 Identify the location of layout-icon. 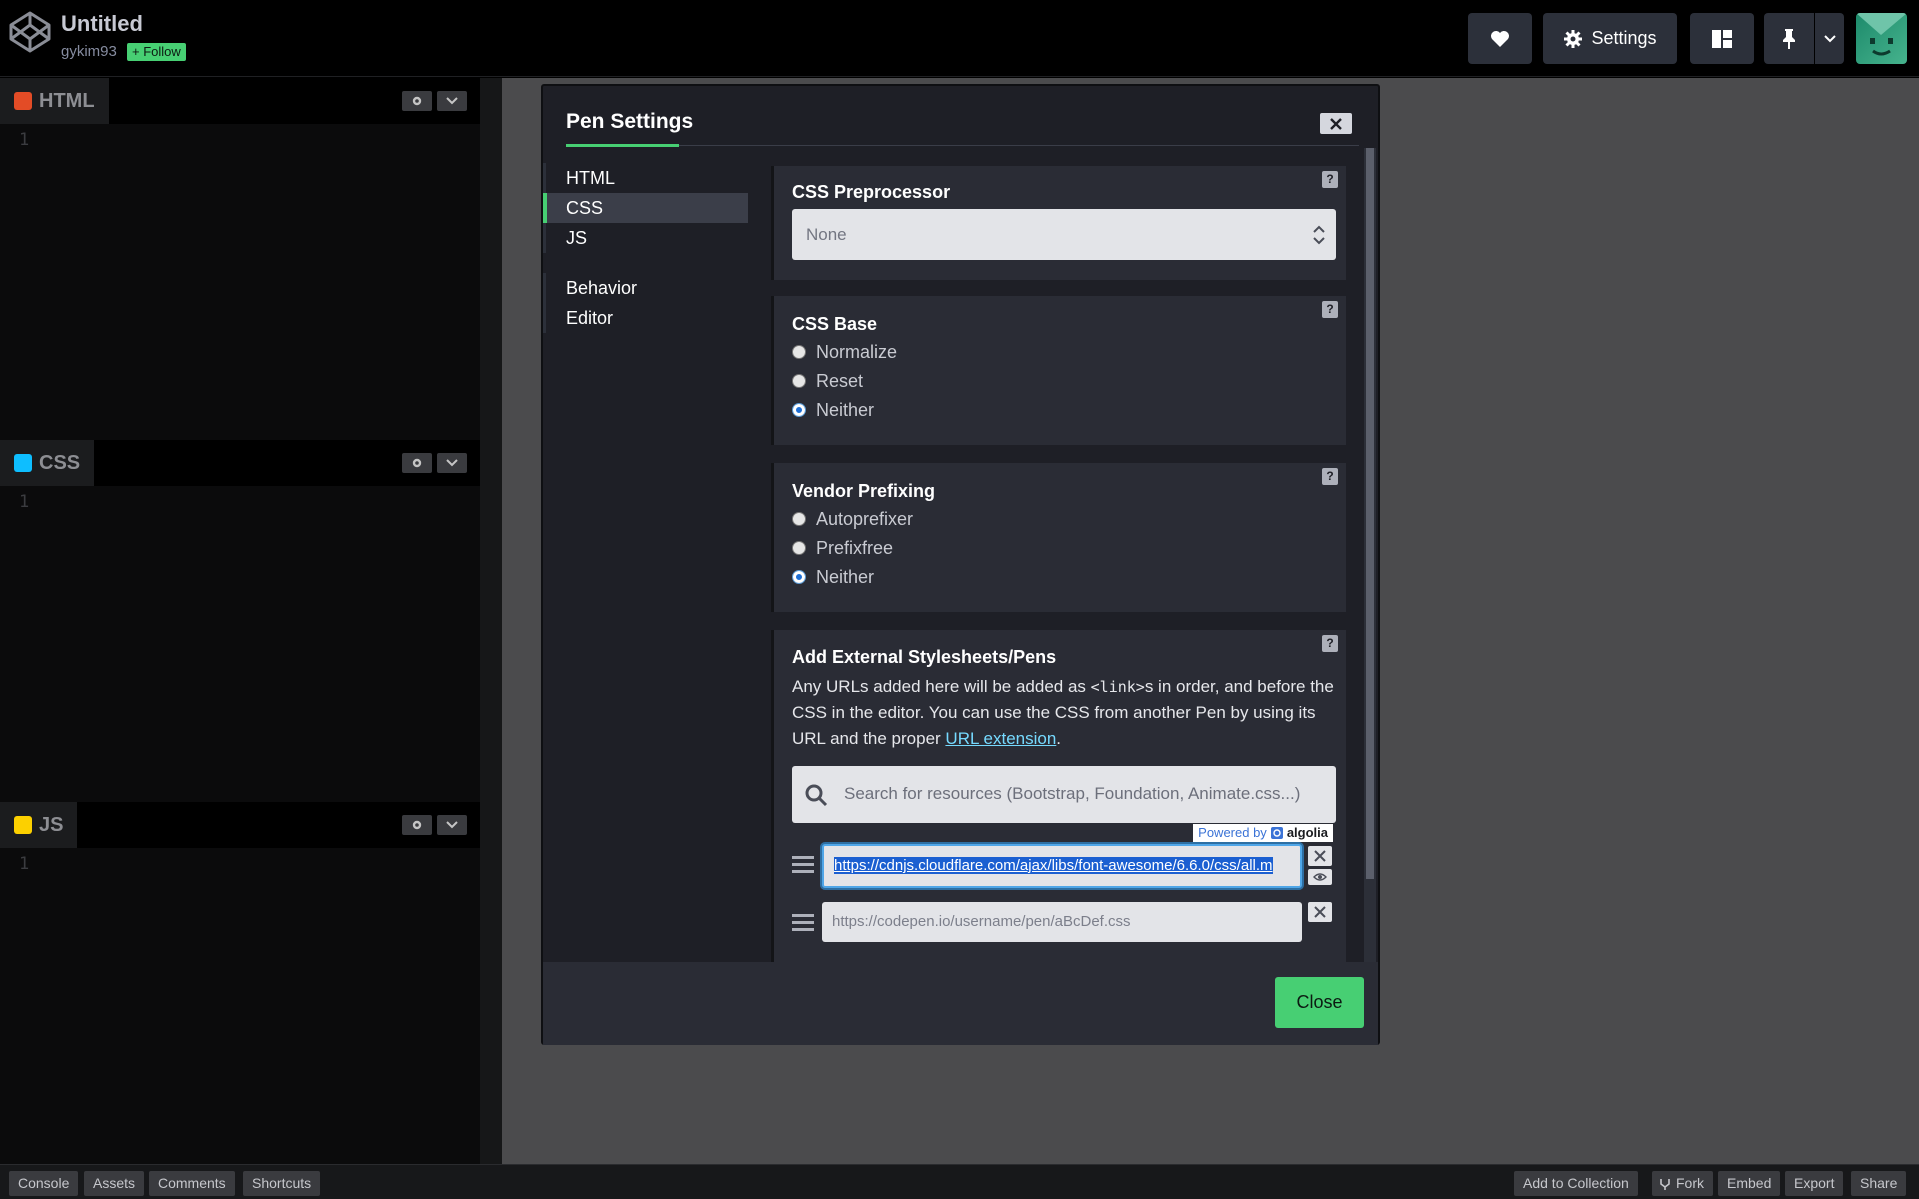
(1722, 38).